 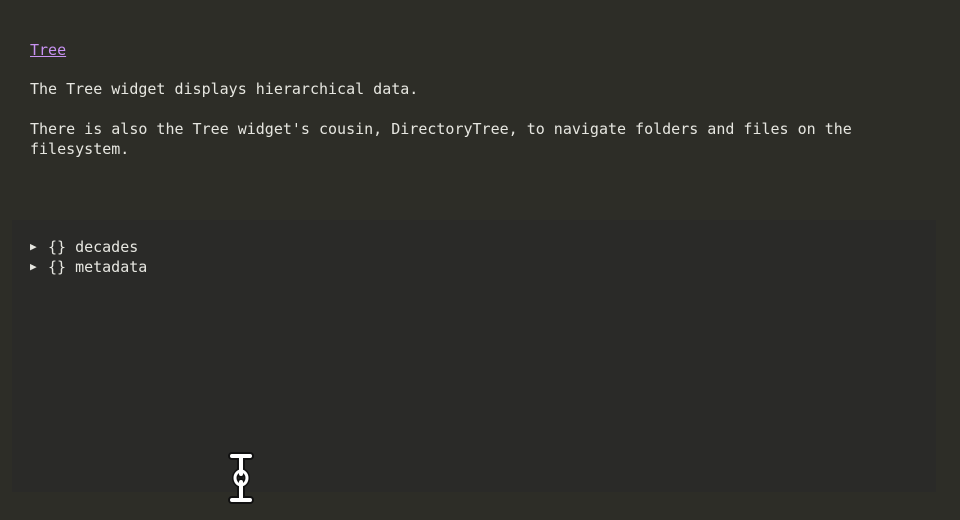 I want to click on tree-node-decades: ▶ {} decades, so click(x=84, y=247).